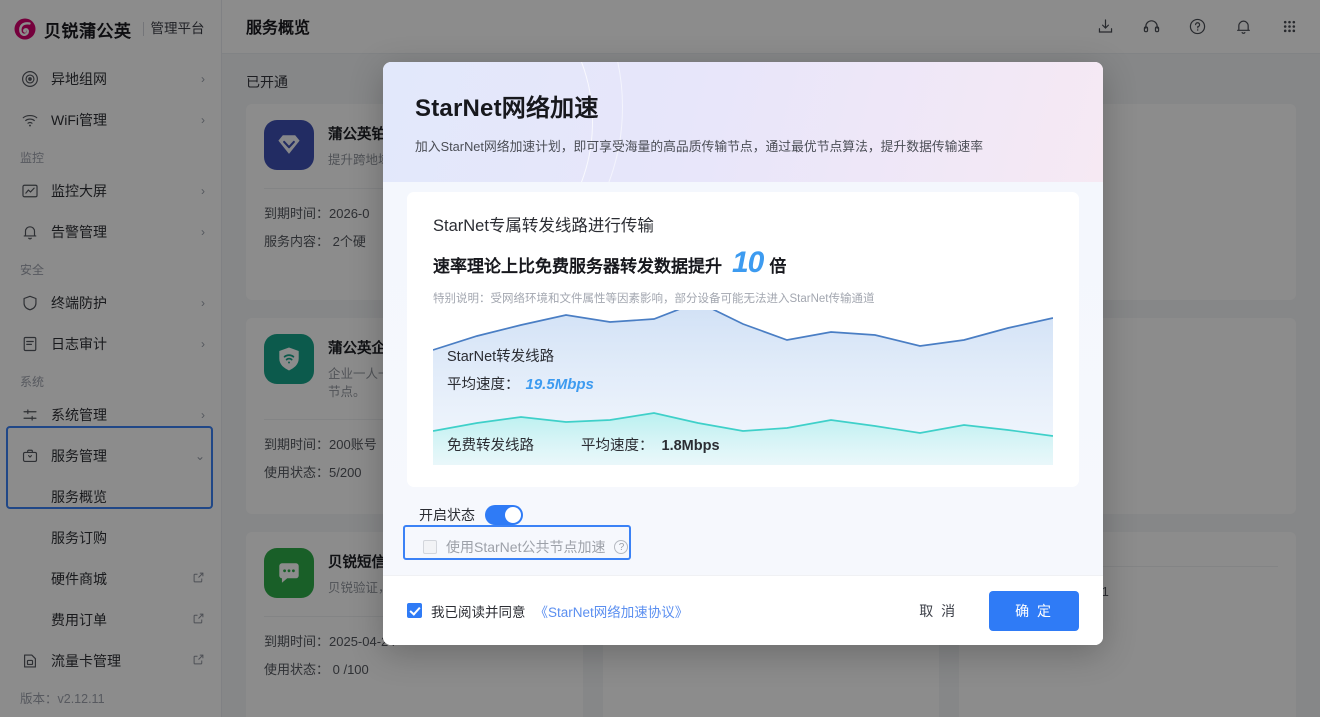 Image resolution: width=1320 pixels, height=717 pixels. I want to click on enable-status-toggle, so click(504, 515).